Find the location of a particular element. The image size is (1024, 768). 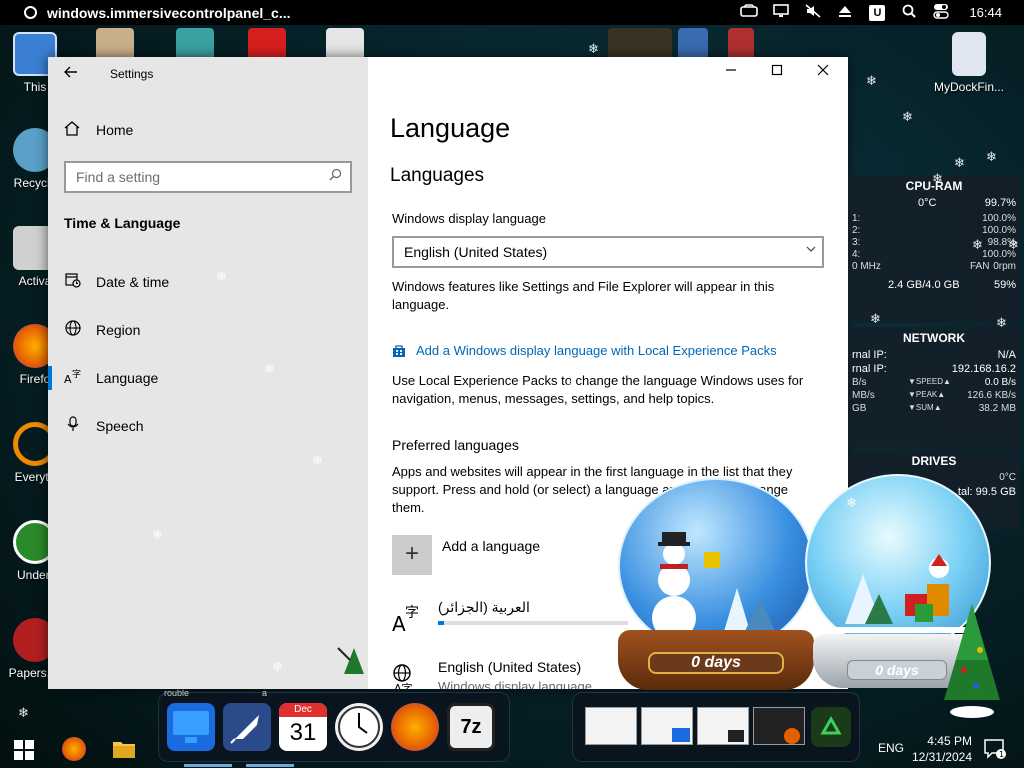

system-tray: ENG 4:45 PM 12/31/2024 1 is located at coordinates (924, 749).